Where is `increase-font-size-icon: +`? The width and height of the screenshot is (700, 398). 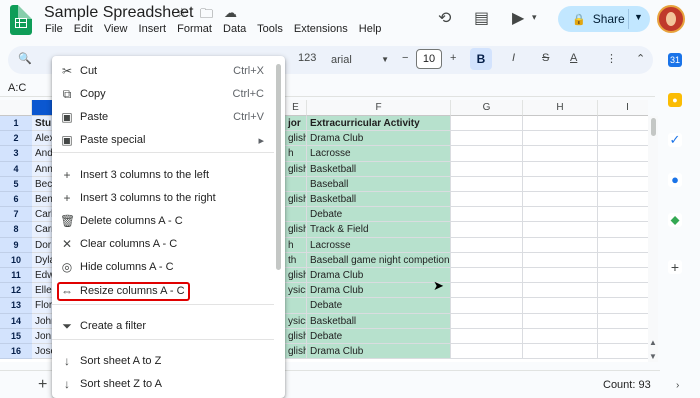
increase-font-size-icon: + is located at coordinates (453, 58).